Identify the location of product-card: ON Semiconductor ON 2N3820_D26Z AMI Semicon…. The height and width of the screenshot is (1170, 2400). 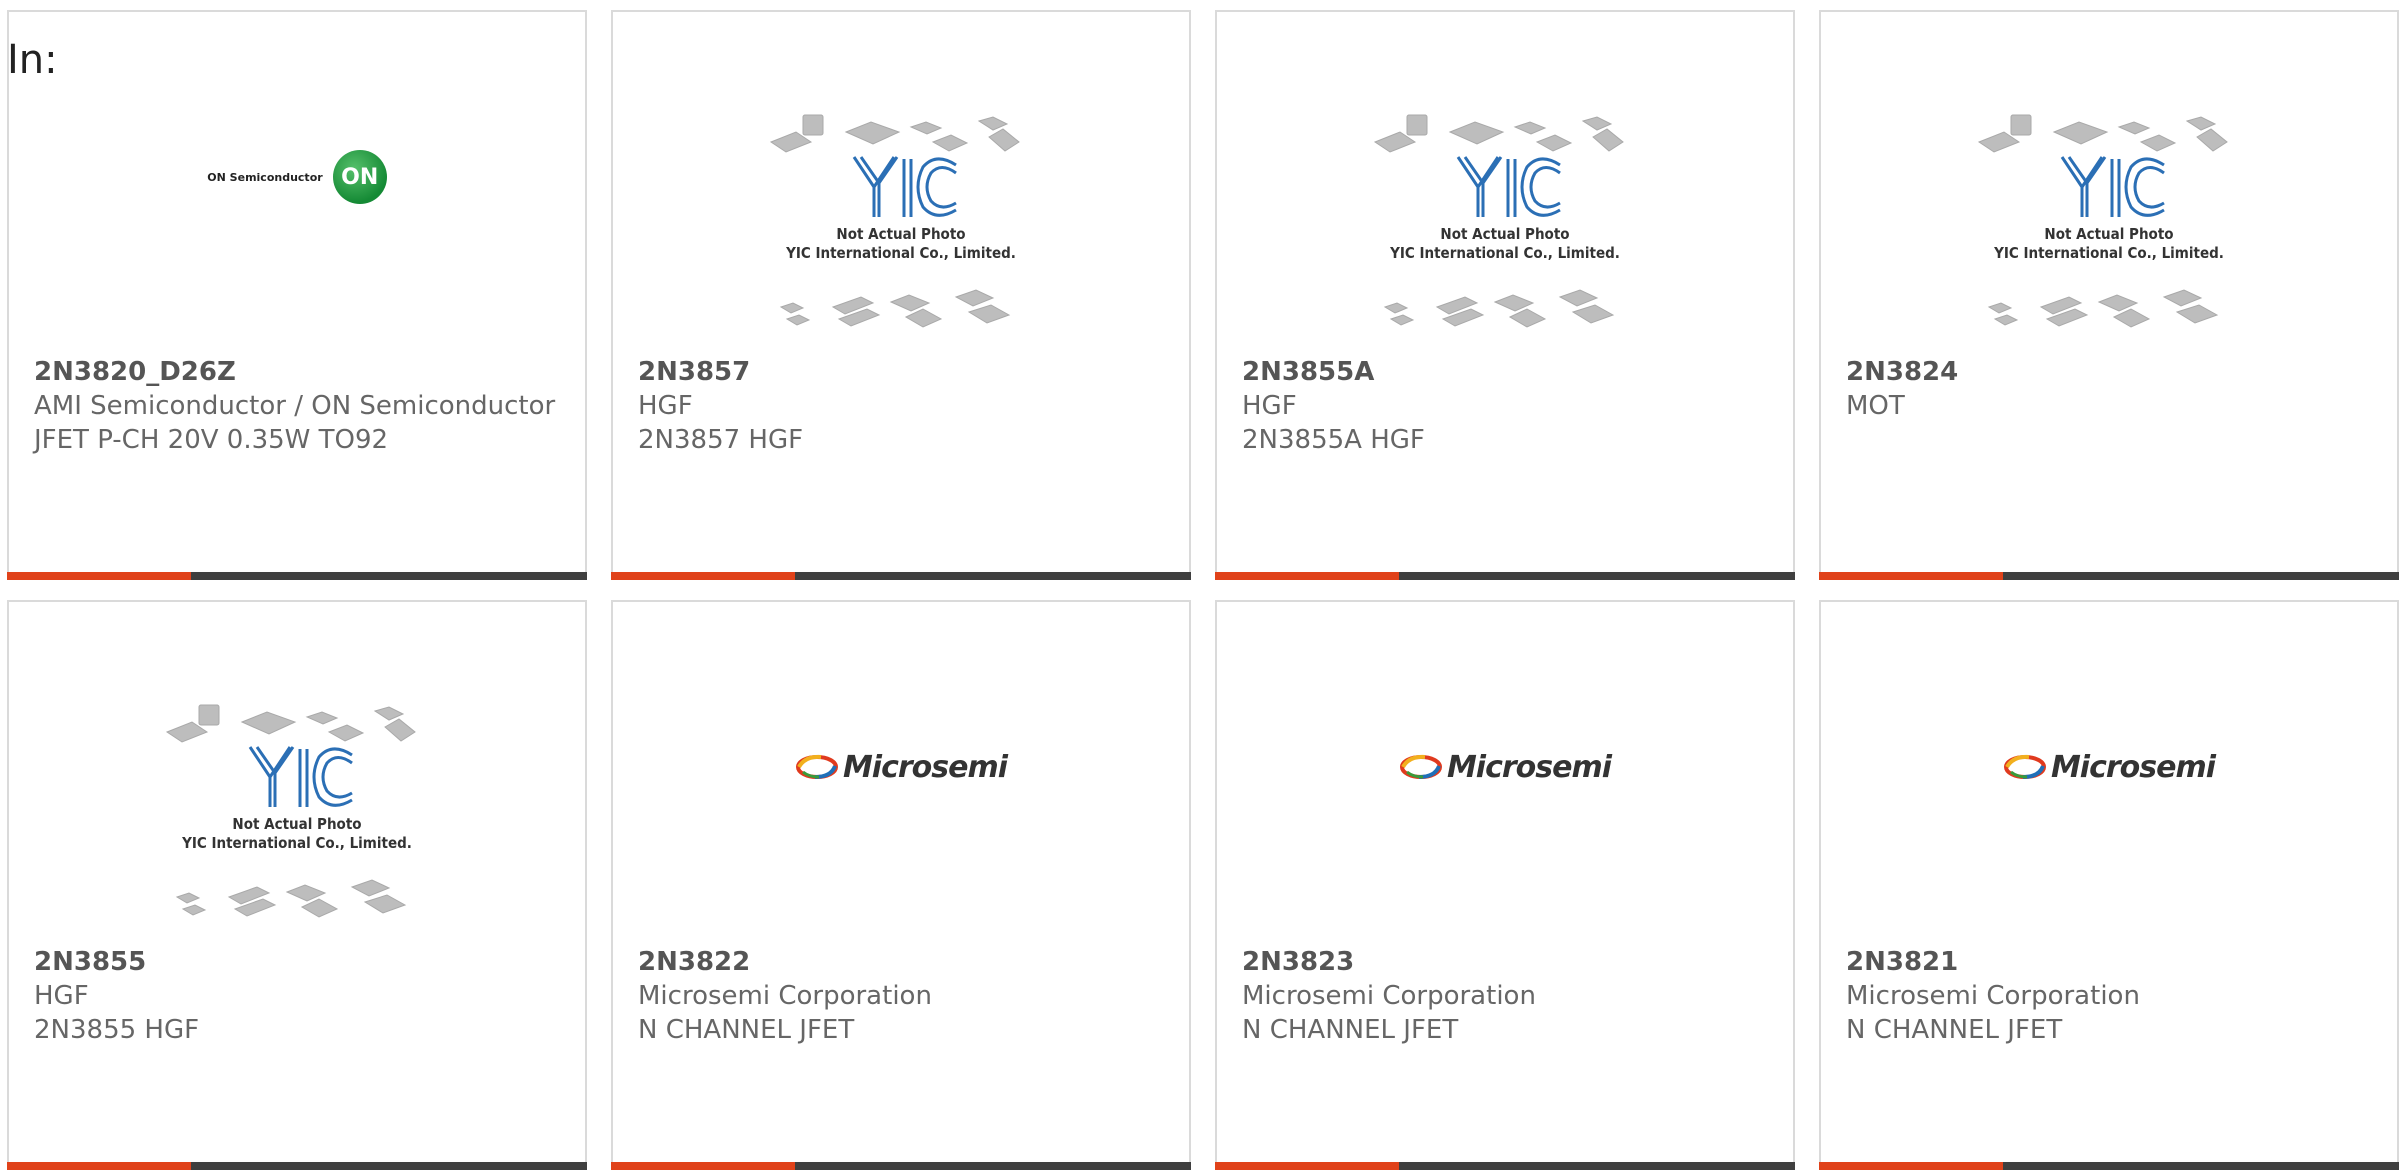
(297, 295).